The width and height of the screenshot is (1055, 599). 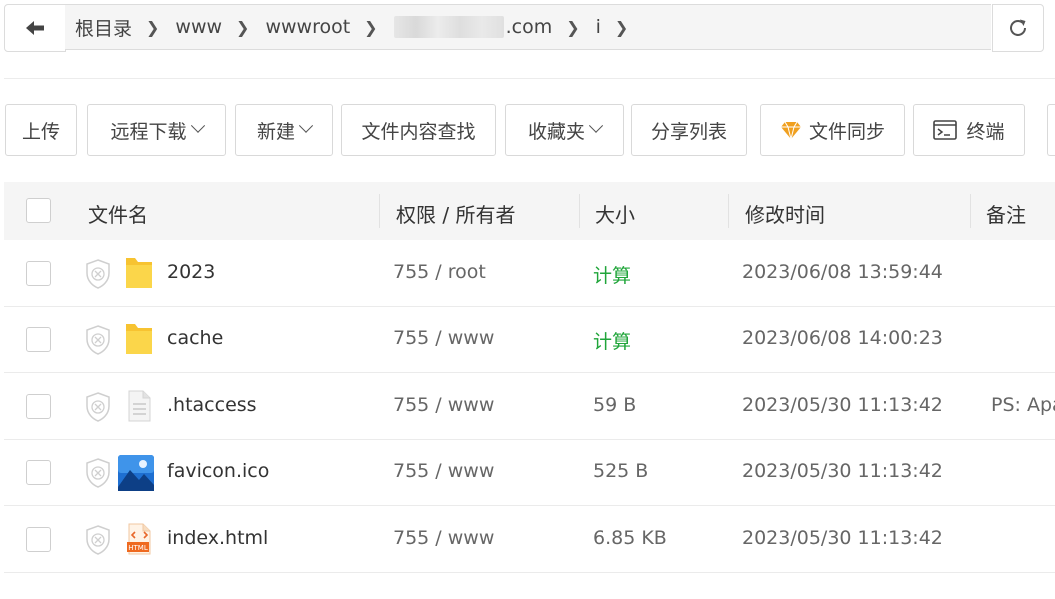 I want to click on file-size: 6.85 KB, so click(x=630, y=538).